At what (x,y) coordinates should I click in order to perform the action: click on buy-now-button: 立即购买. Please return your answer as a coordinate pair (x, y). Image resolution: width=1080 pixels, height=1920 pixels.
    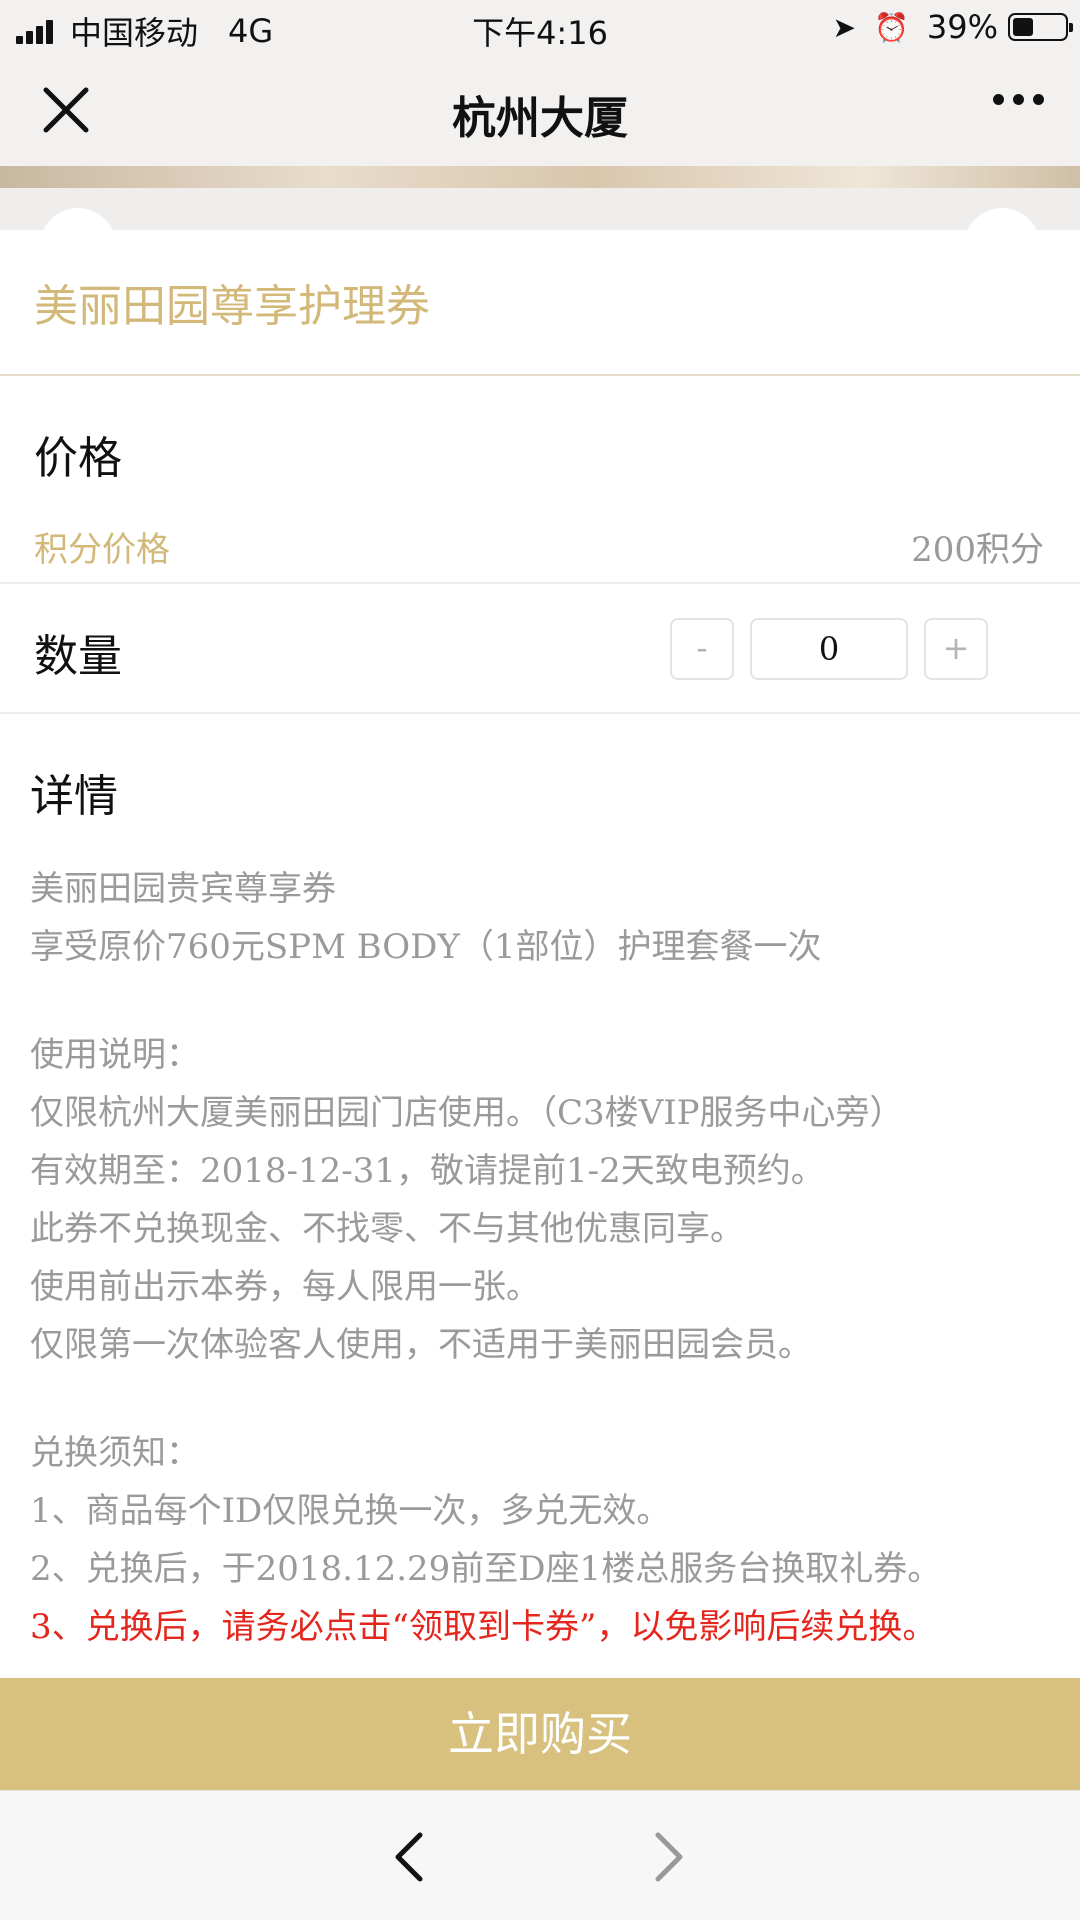
    Looking at the image, I should click on (540, 1734).